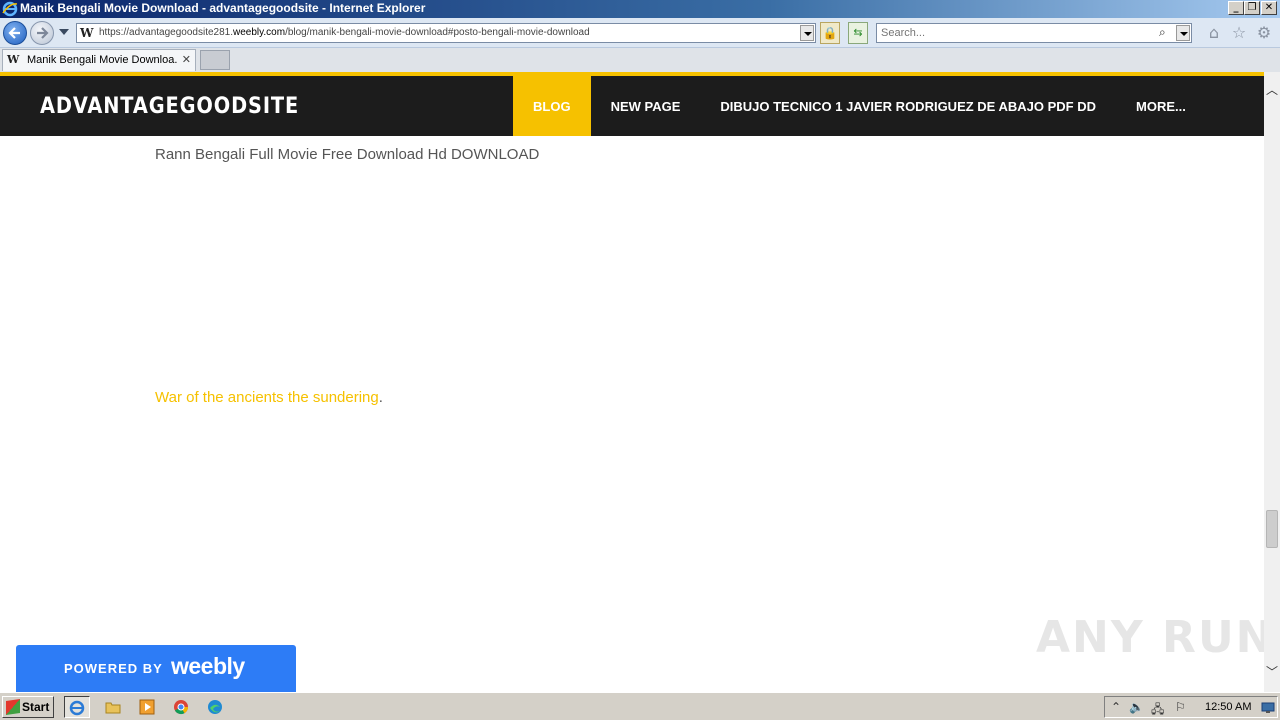 Image resolution: width=1280 pixels, height=723 pixels. What do you see at coordinates (552, 106) in the screenshot?
I see `nav-item-blog: BLOG` at bounding box center [552, 106].